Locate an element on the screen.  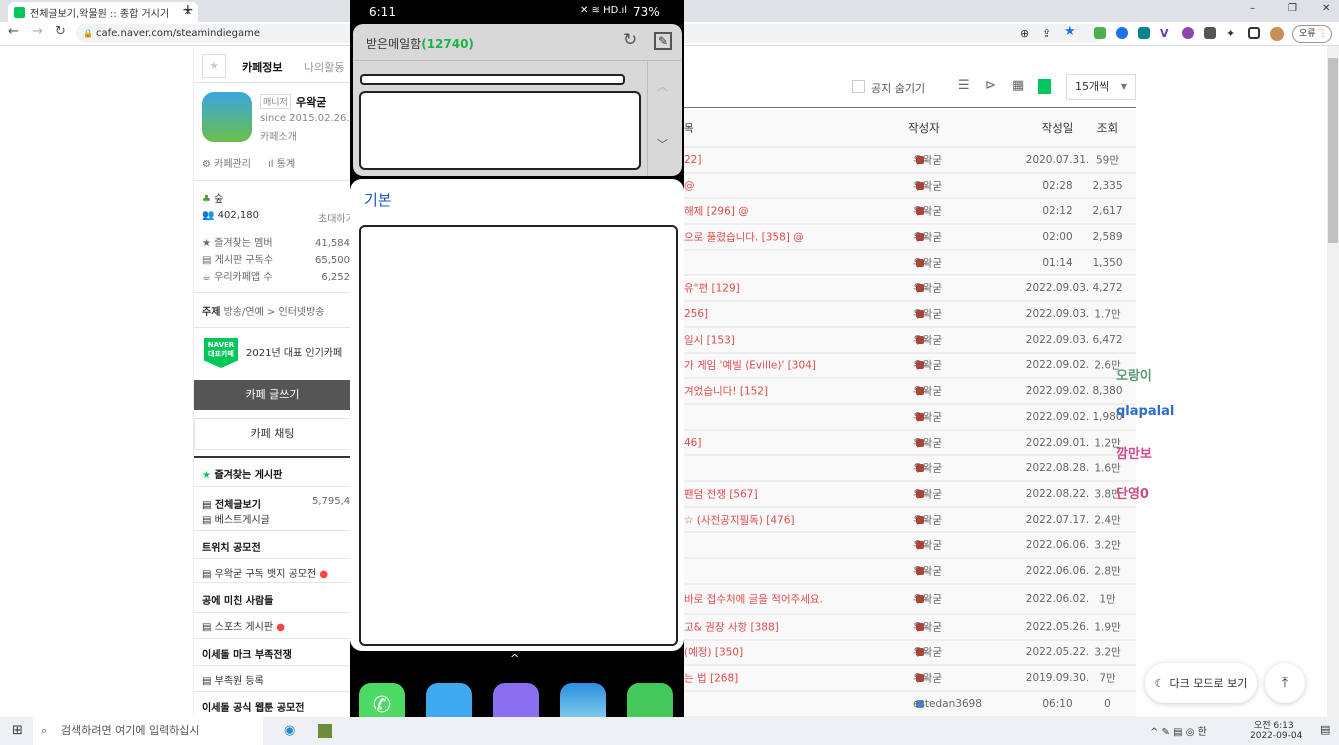
grid-view-icon: ▦ is located at coordinates (1018, 85).